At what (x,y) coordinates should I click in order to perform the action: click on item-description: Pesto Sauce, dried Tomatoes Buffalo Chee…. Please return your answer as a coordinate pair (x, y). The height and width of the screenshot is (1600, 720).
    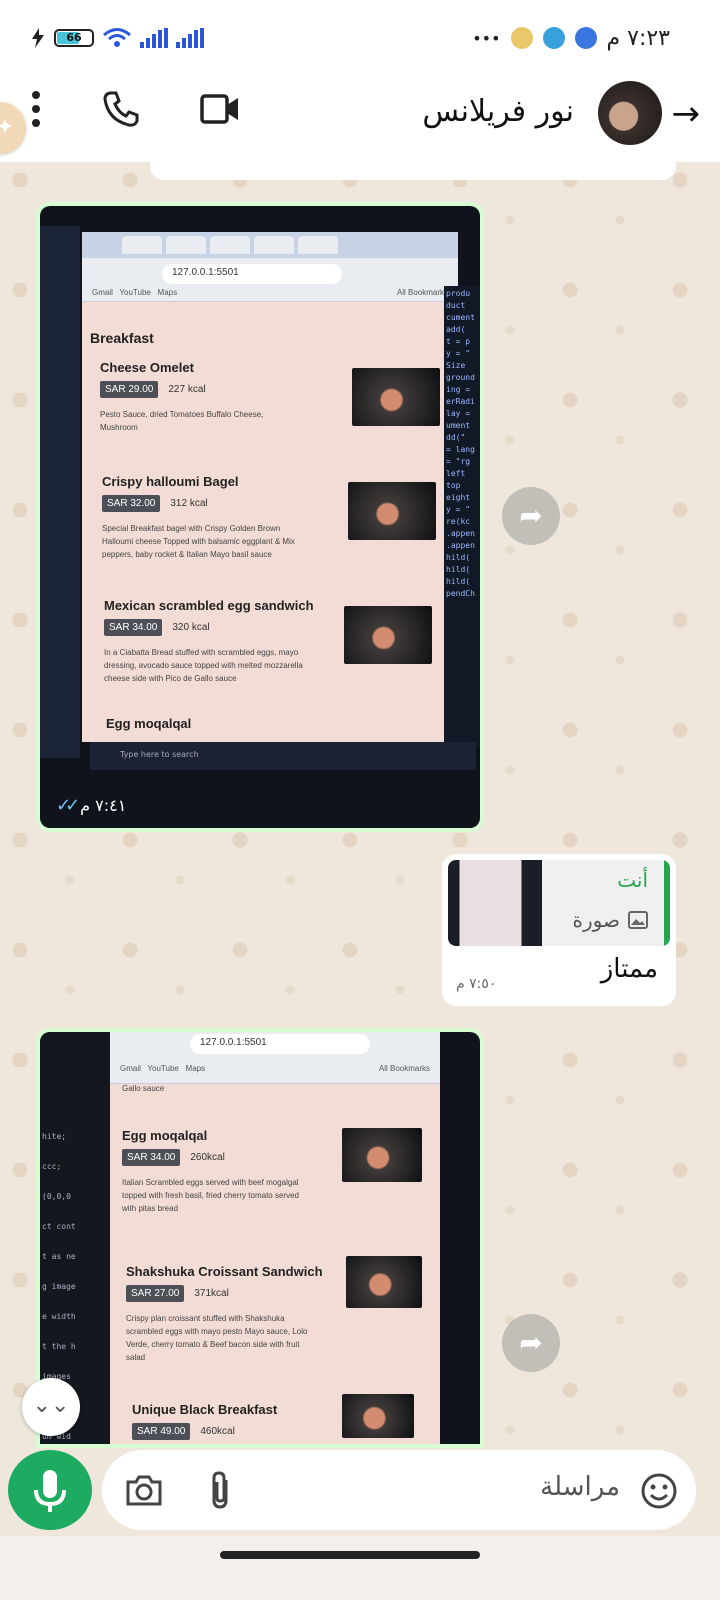
    Looking at the image, I should click on (182, 421).